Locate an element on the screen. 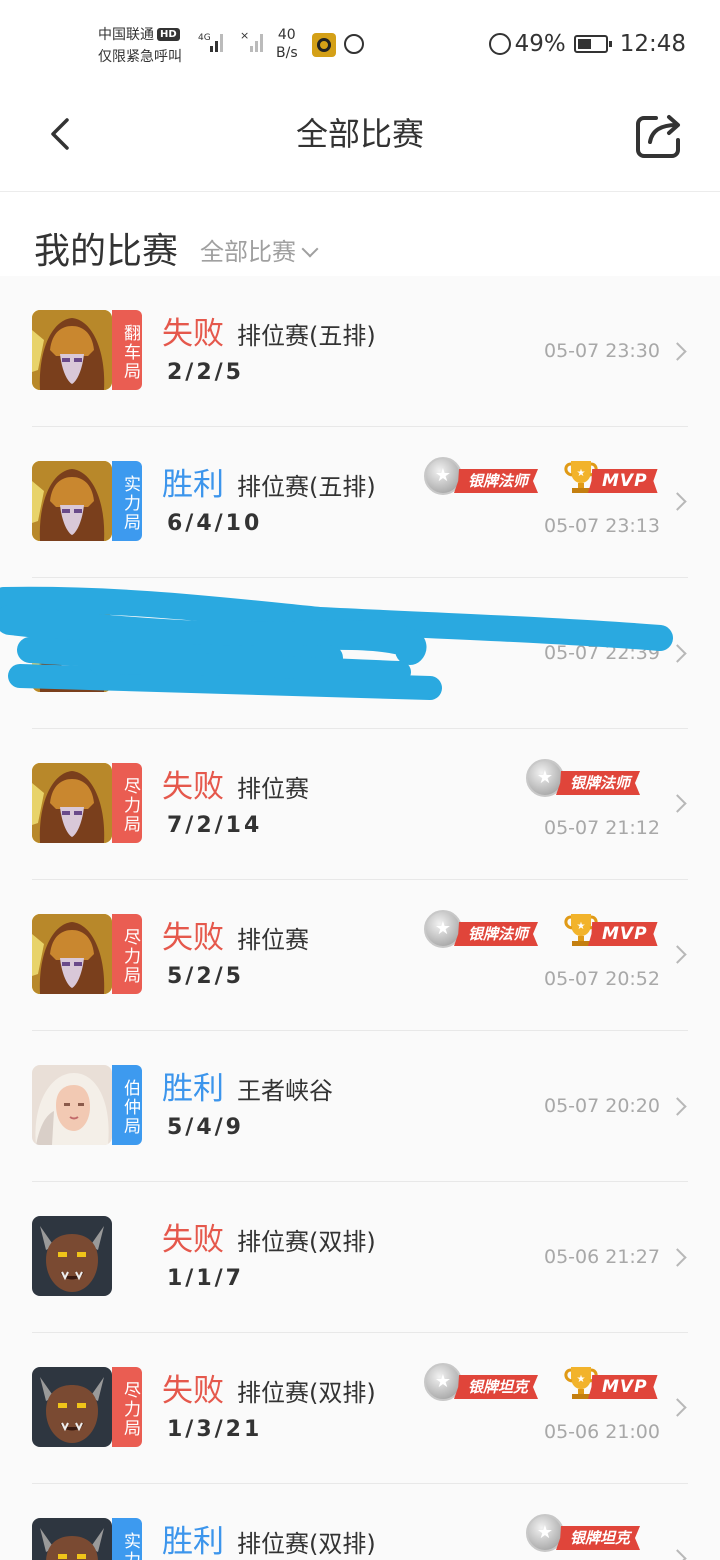 This screenshot has height=1560, width=720. kda-score: 5/4/9 is located at coordinates (205, 1127).